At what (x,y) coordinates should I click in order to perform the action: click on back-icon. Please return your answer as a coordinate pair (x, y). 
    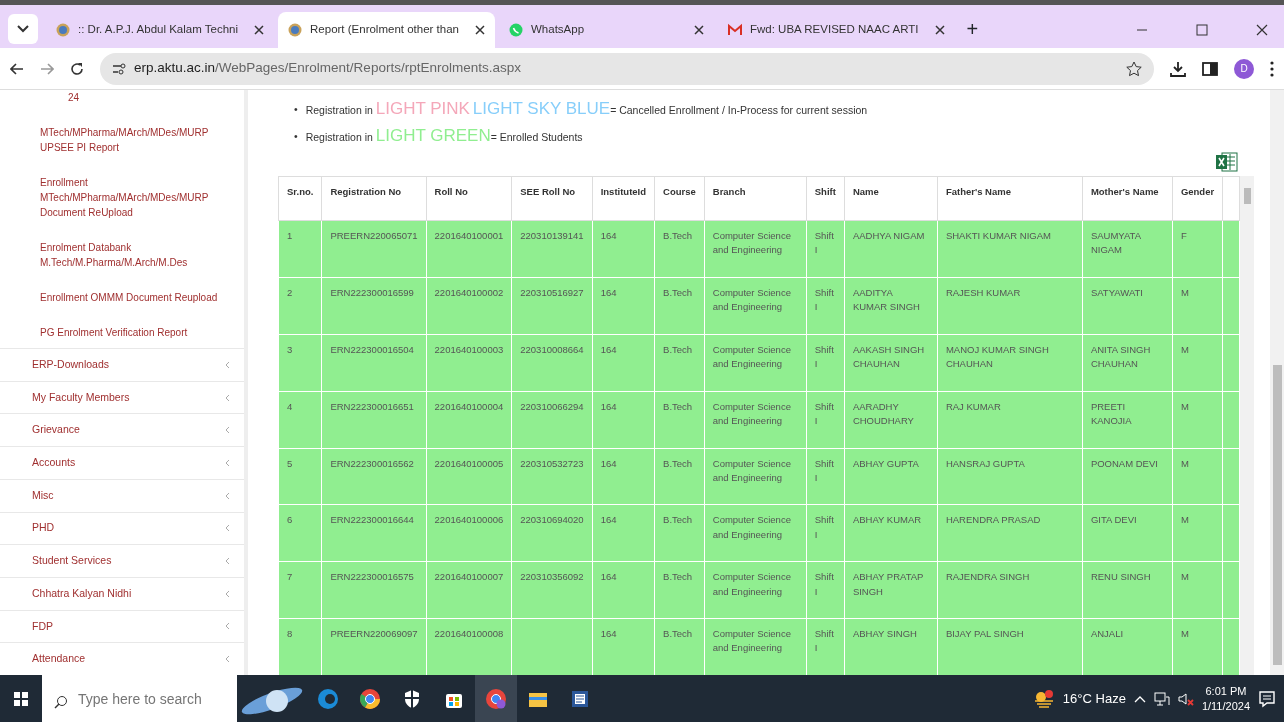
    Looking at the image, I should click on (17, 68).